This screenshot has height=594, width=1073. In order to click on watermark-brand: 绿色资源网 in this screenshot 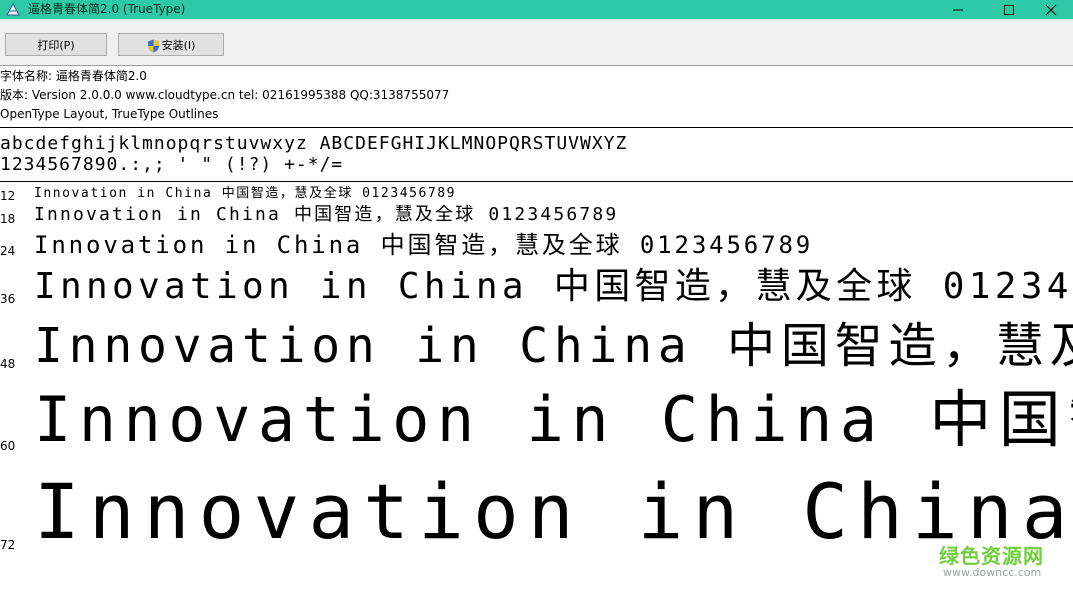, I will do `click(991, 556)`.